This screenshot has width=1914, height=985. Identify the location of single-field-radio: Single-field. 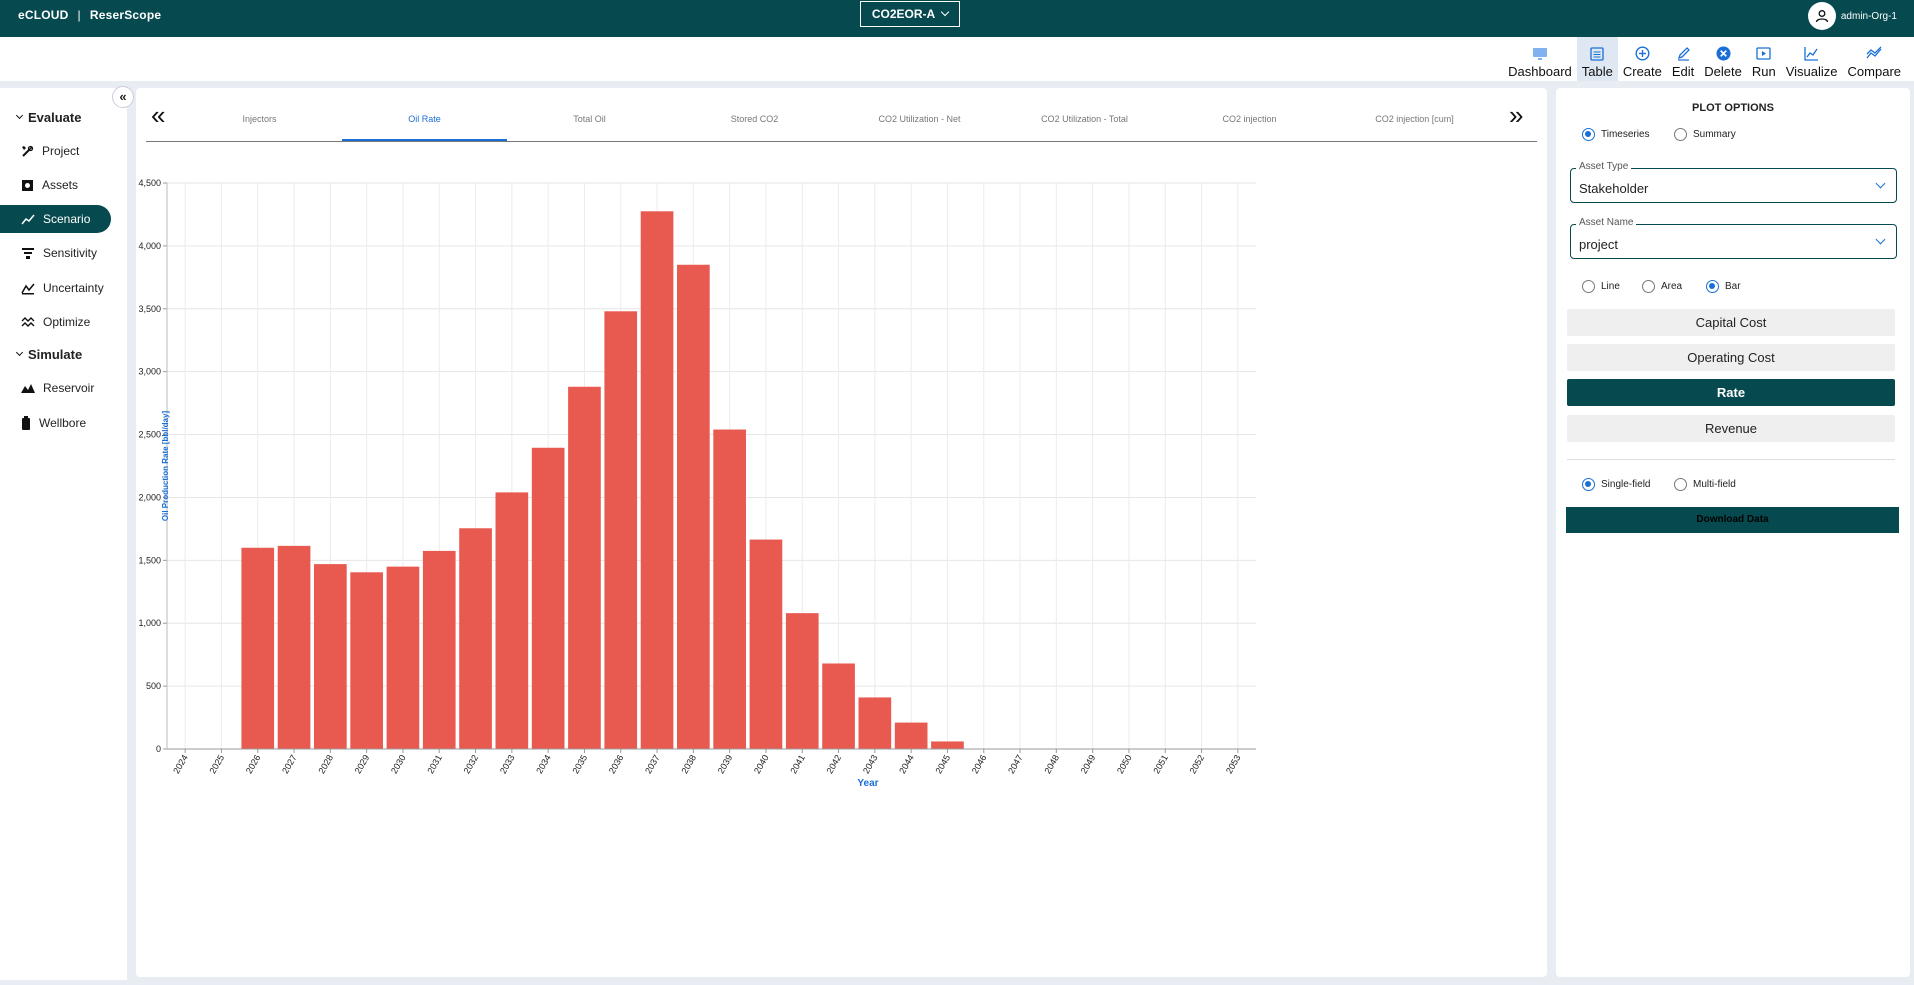
(1616, 484).